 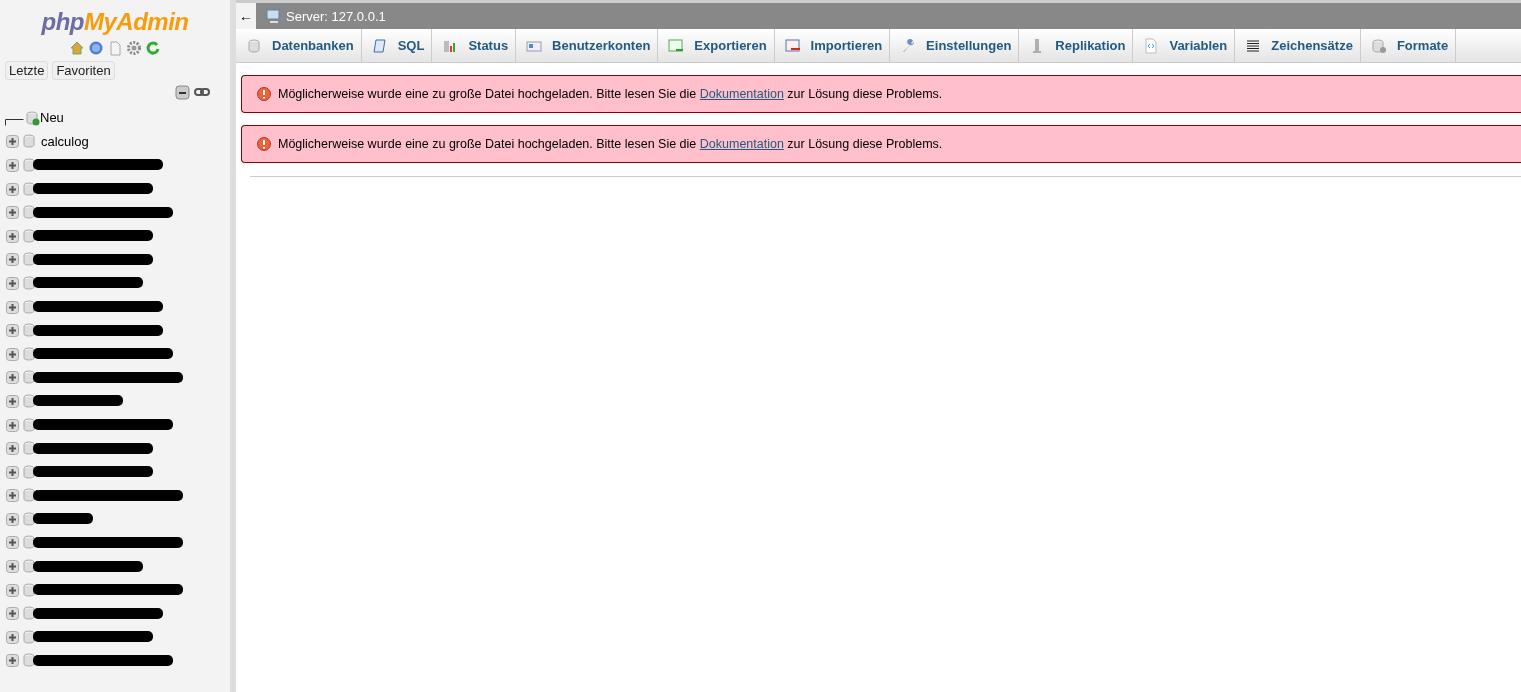 I want to click on logo: phpMyAdmin, so click(x=115, y=18).